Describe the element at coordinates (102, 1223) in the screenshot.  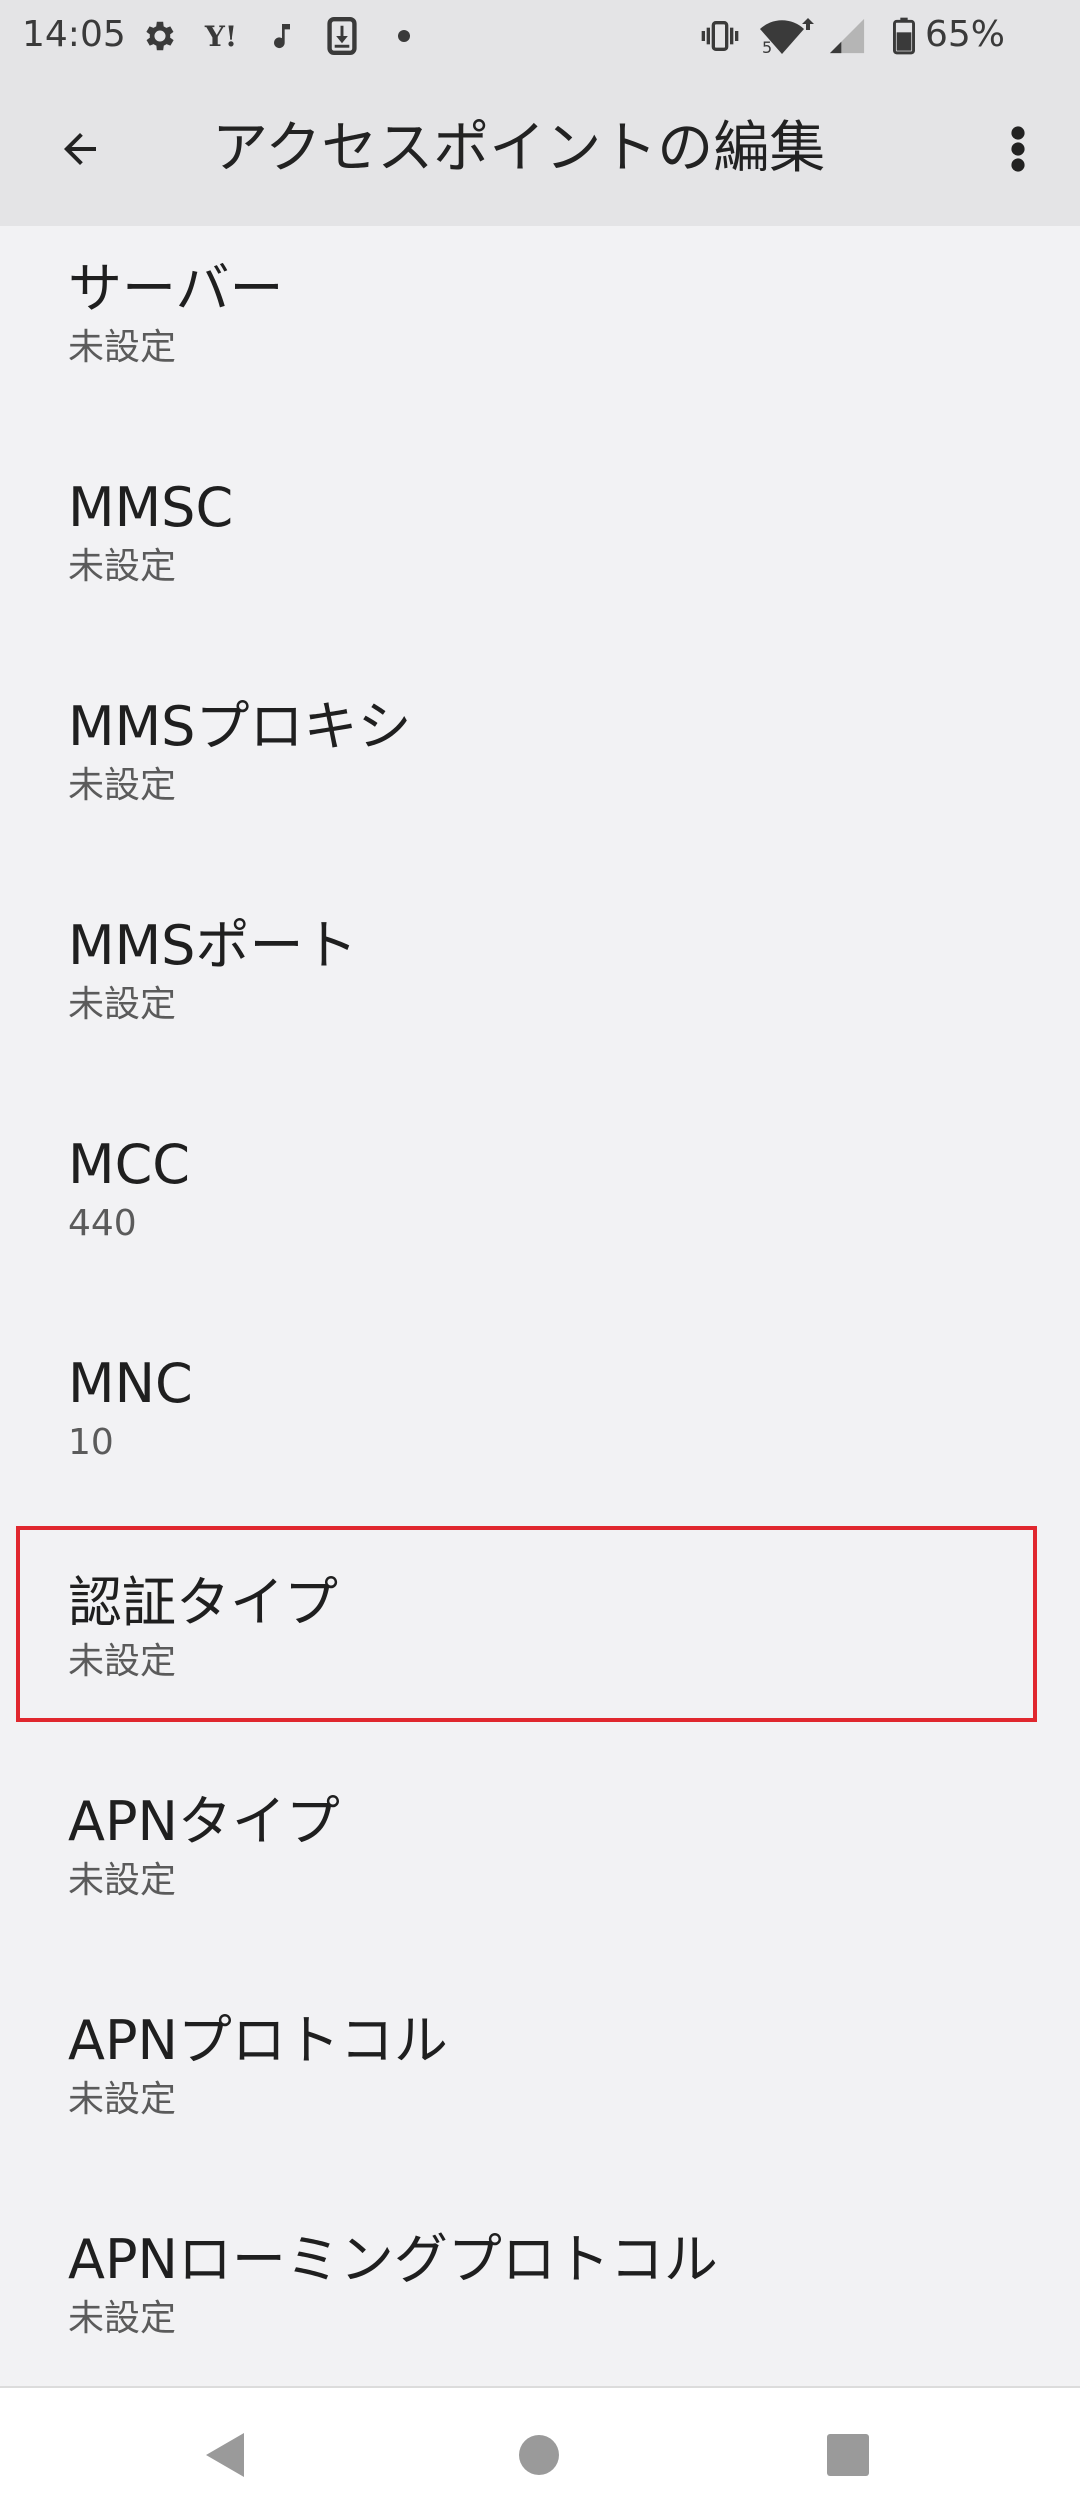
I see `item-value: 440` at that location.